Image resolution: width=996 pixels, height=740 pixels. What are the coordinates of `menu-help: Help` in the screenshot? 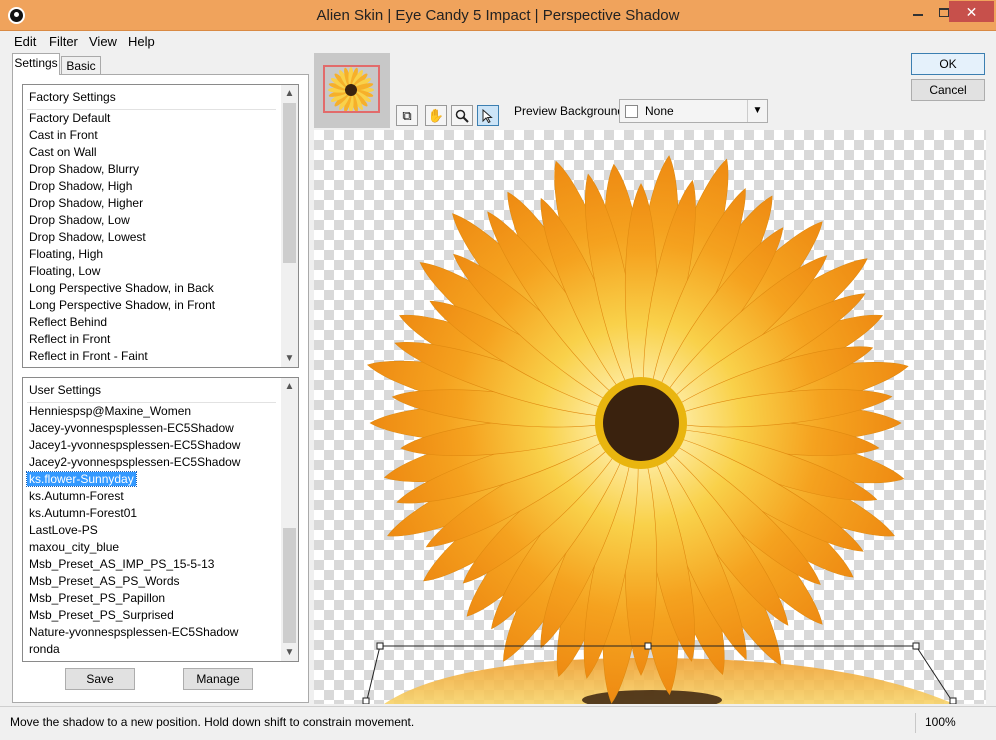 It's located at (141, 41).